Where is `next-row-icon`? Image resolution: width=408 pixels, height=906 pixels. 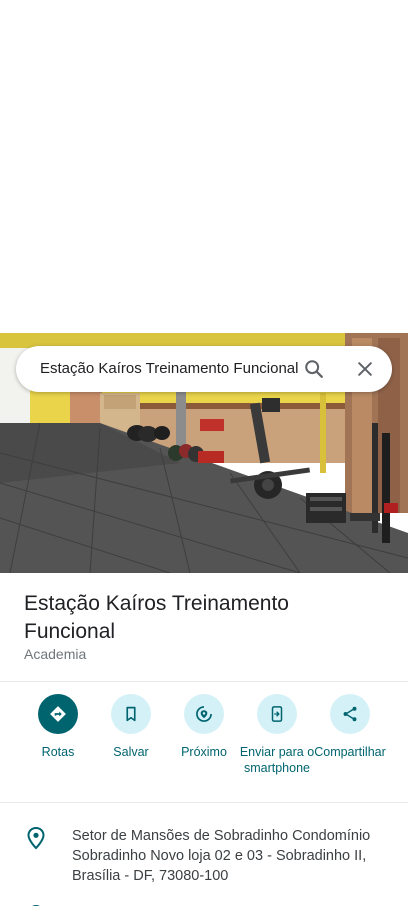 next-row-icon is located at coordinates (36, 903).